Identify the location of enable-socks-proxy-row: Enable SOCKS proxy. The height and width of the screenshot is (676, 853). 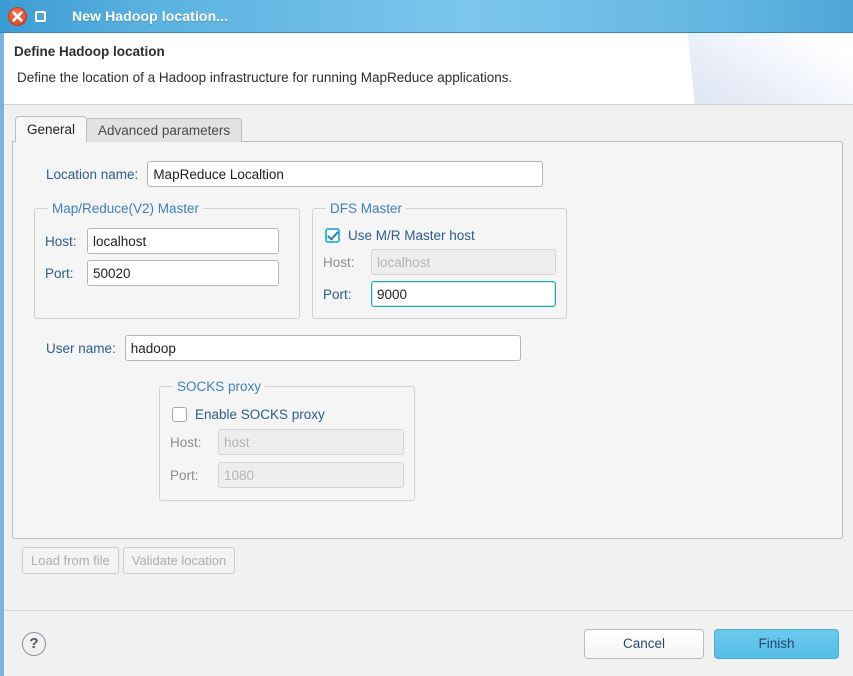
(288, 414).